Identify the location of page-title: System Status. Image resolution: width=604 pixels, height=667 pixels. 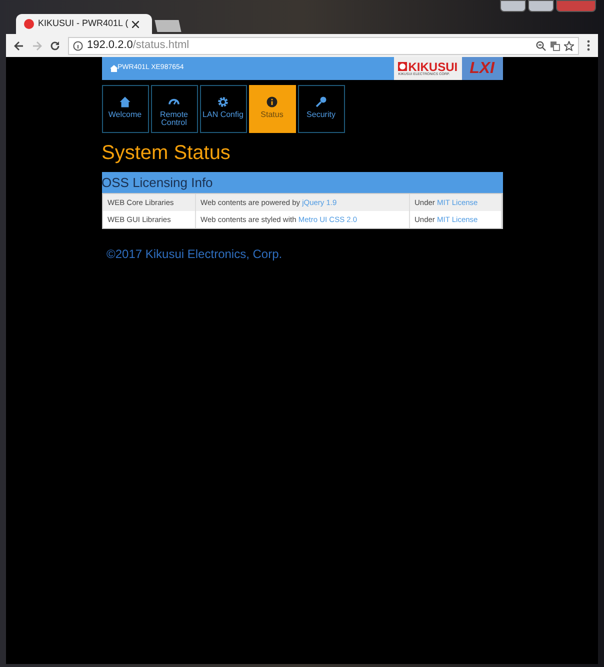
(167, 153).